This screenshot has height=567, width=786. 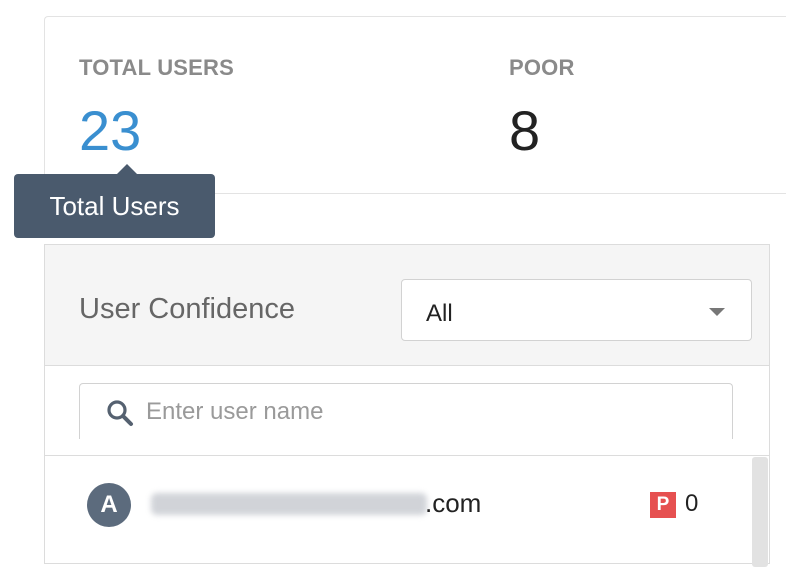 I want to click on poor-value: 8, so click(x=524, y=131).